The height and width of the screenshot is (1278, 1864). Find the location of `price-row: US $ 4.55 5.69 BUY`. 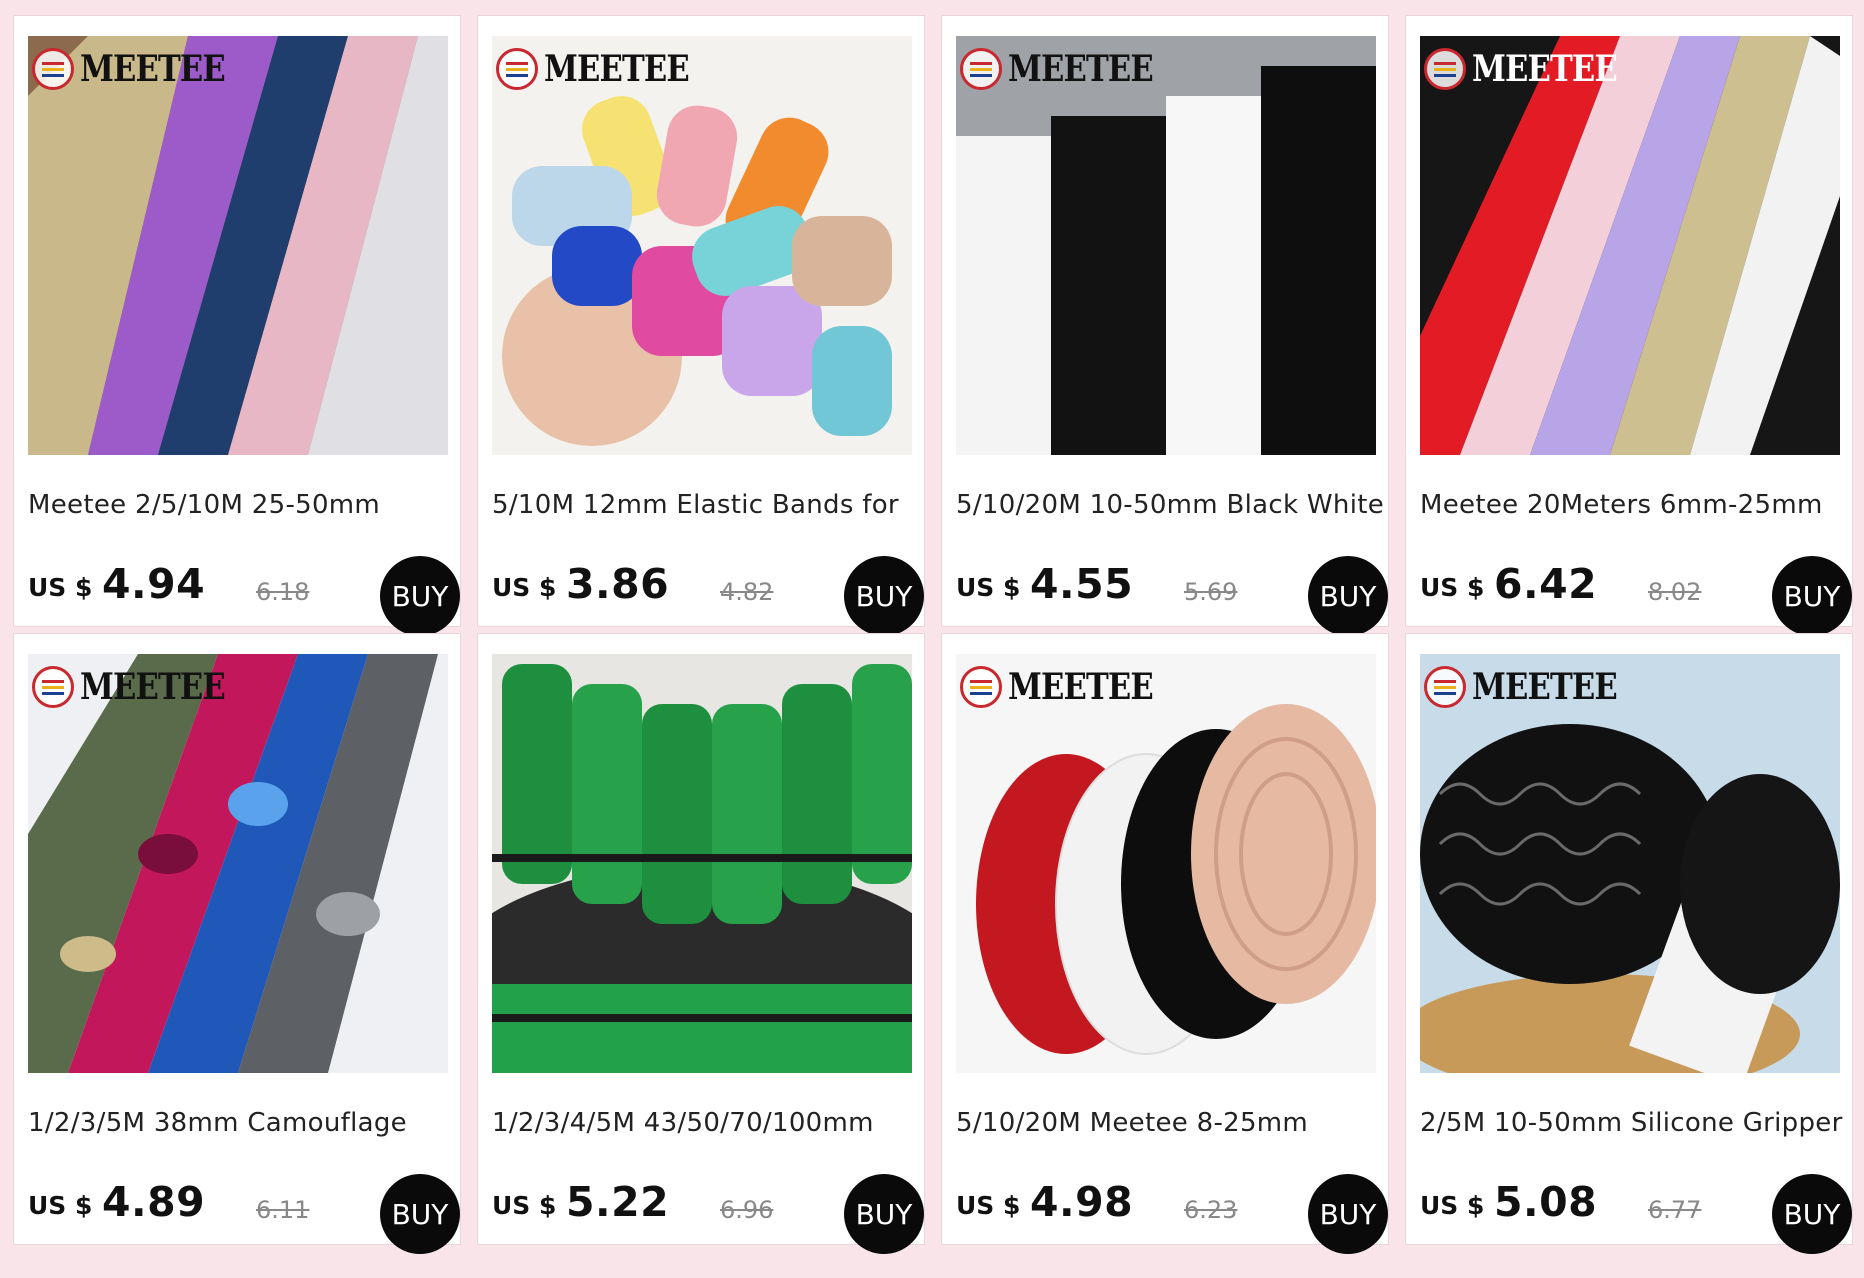

price-row: US $ 4.55 5.69 BUY is located at coordinates (1172, 596).